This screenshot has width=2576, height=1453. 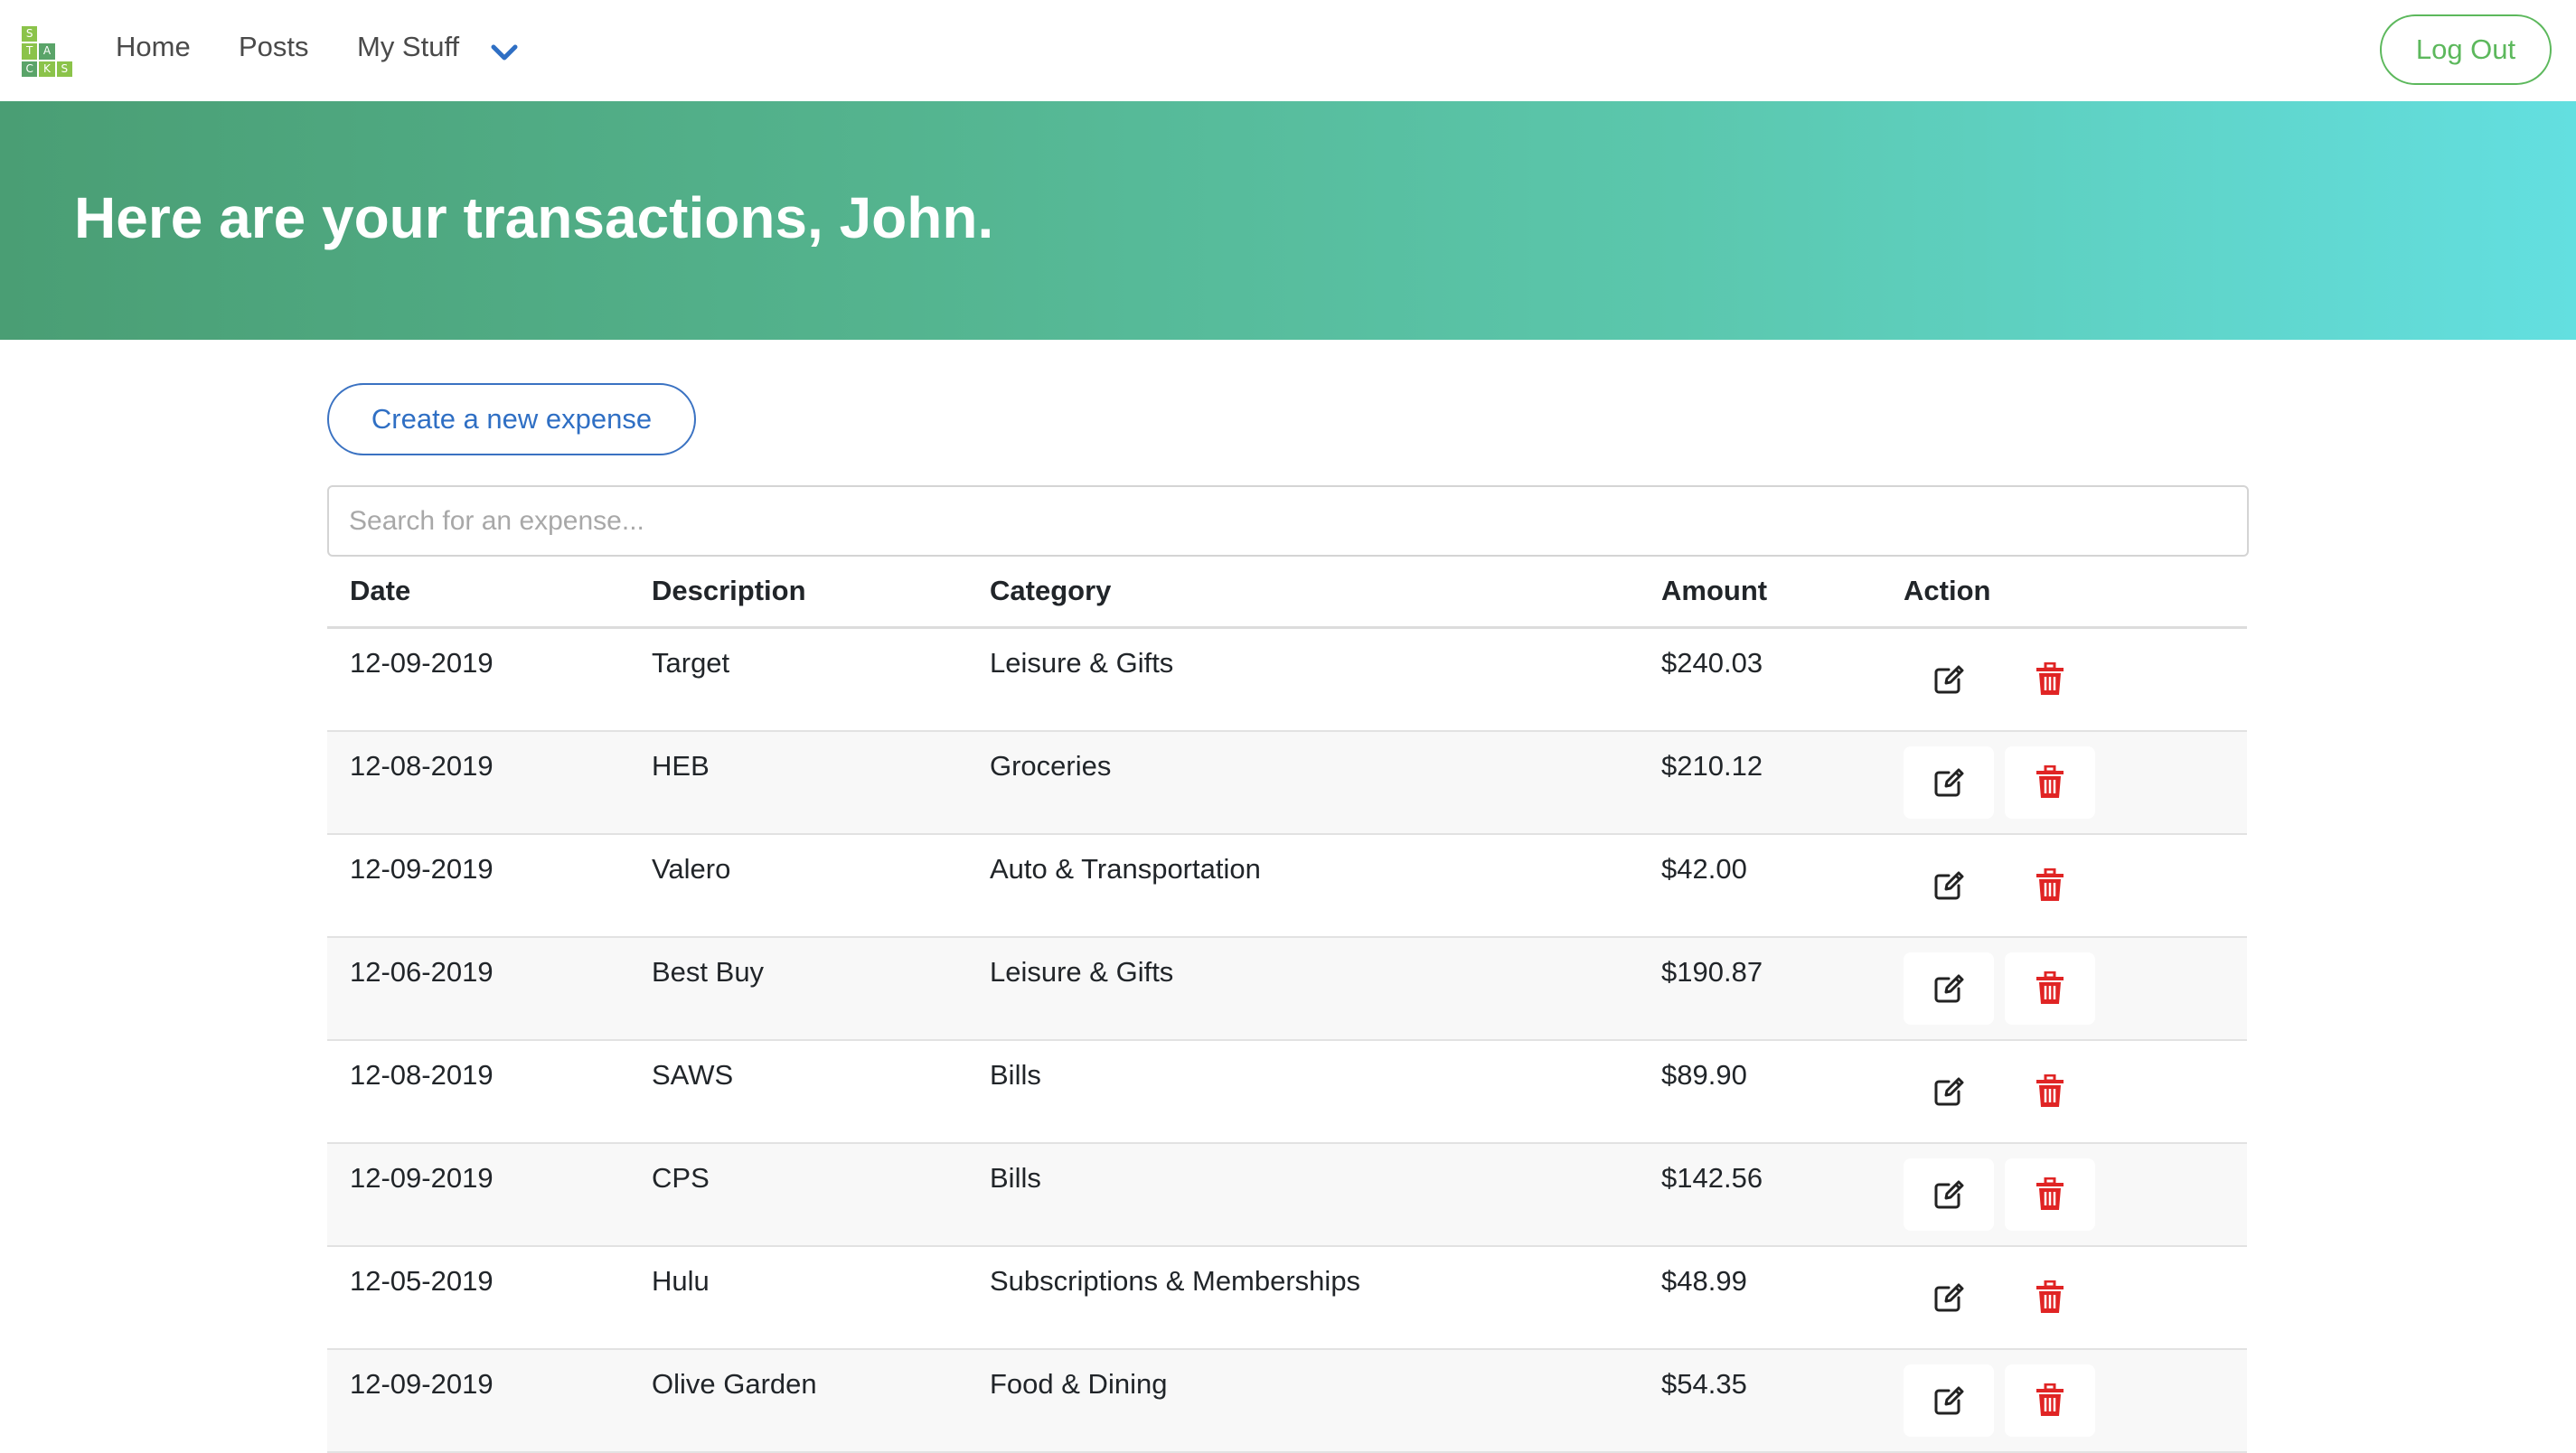 I want to click on cell-date: 12-06-2019, so click(x=422, y=972).